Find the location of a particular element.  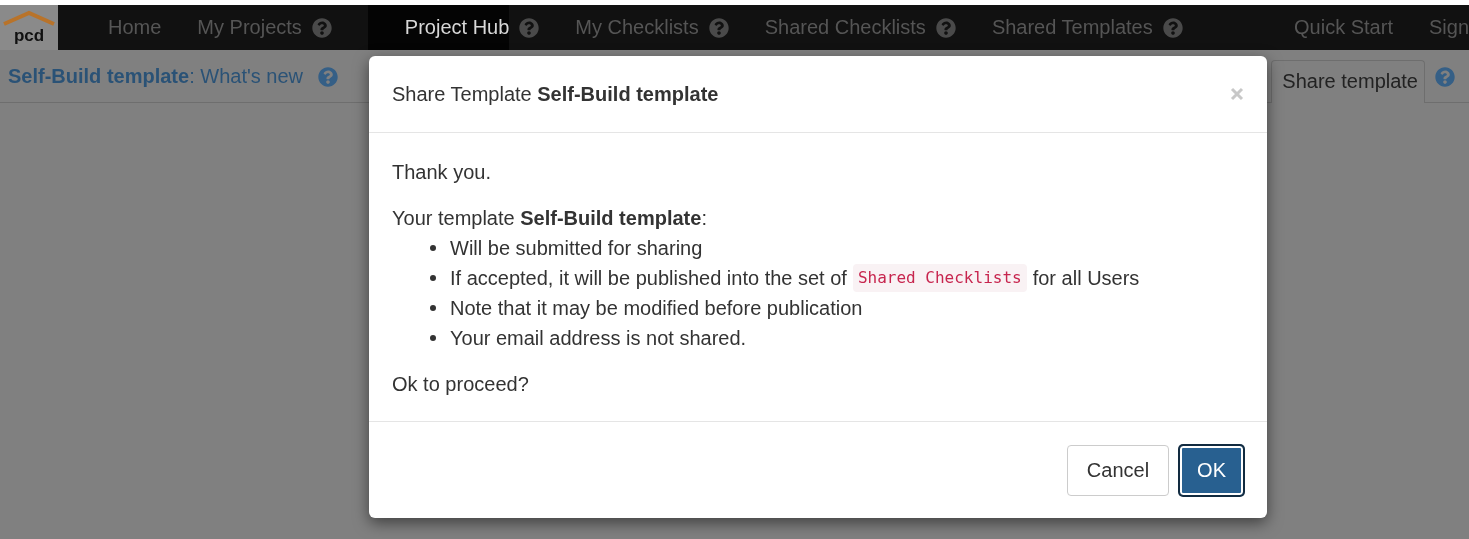

close-button is located at coordinates (1237, 94).